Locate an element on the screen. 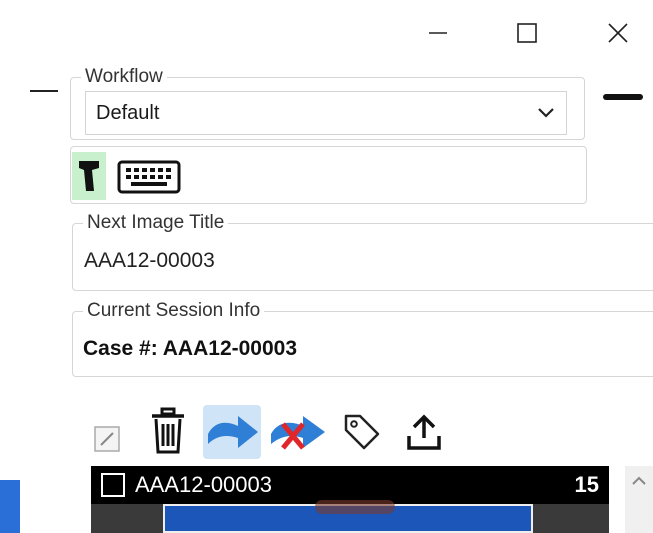 This screenshot has width=653, height=533. input-mode-group is located at coordinates (328, 175).